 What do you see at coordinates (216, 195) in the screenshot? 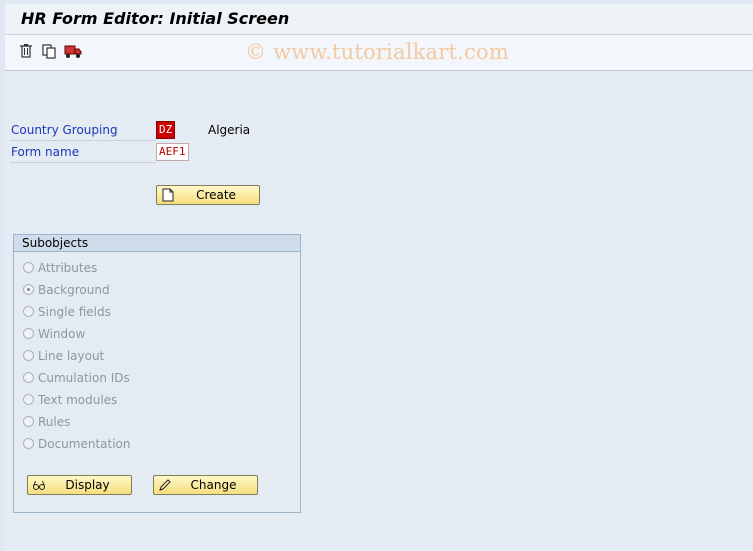
I see `create-button-label: Create` at bounding box center [216, 195].